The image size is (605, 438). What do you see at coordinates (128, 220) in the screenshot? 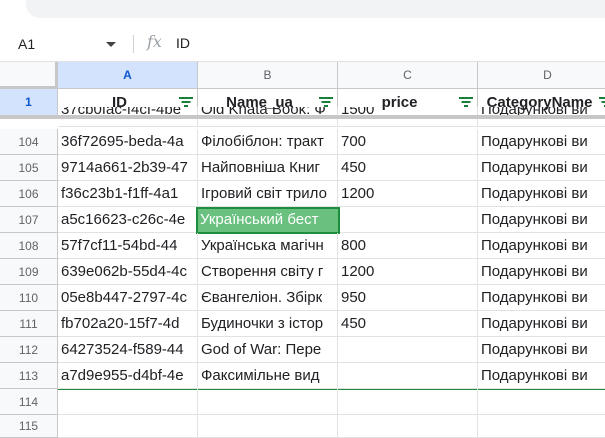
I see `table-cell: a5c16623-c26c-4e` at bounding box center [128, 220].